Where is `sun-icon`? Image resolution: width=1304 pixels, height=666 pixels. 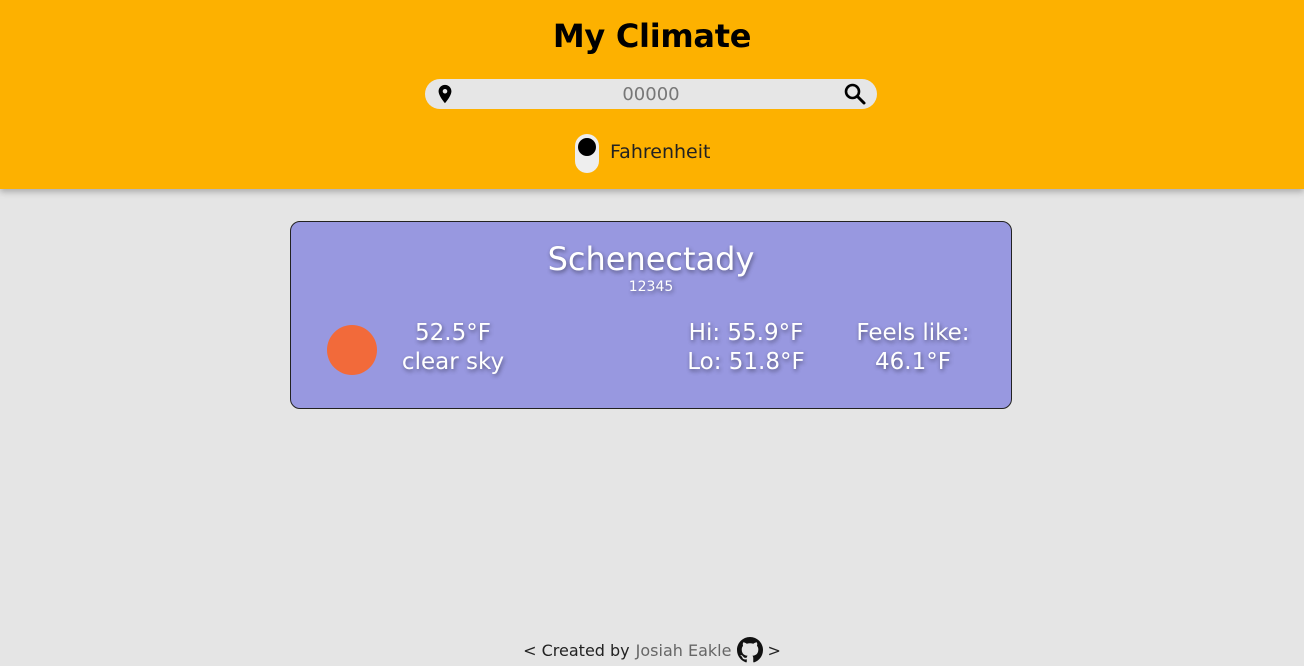 sun-icon is located at coordinates (352, 350).